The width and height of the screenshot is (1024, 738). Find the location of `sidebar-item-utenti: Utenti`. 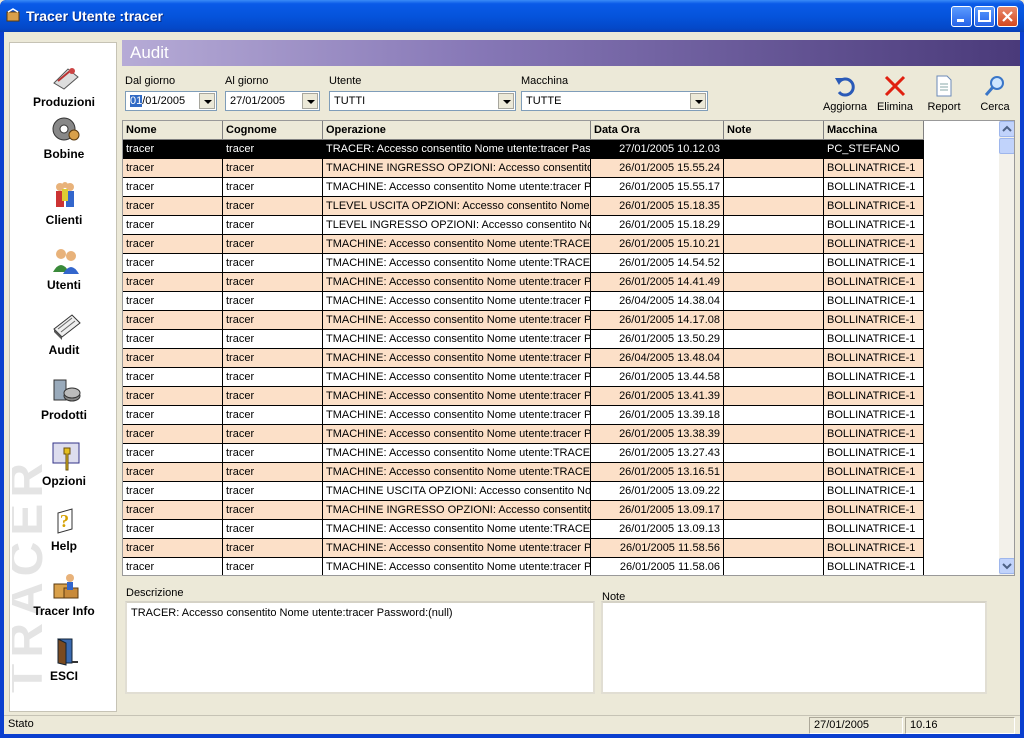

sidebar-item-utenti: Utenti is located at coordinates (63, 274).